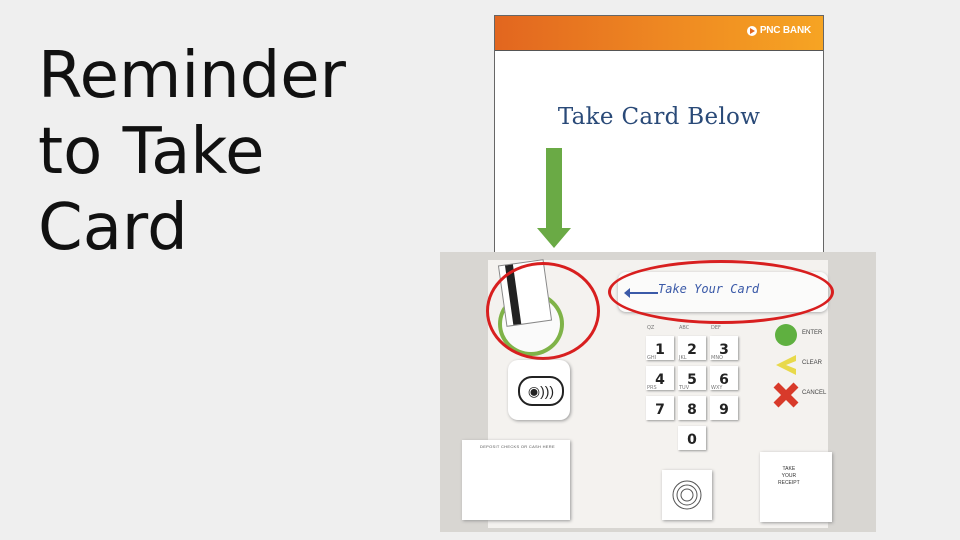 The height and width of the screenshot is (540, 960). I want to click on title-line-1: Reminder, so click(192, 76).